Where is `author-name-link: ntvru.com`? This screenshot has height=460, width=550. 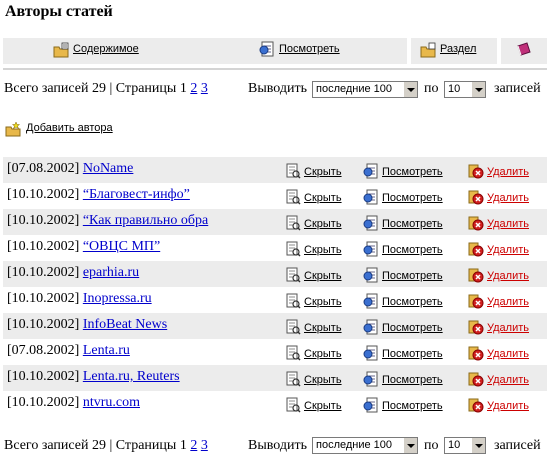
author-name-link: ntvru.com is located at coordinates (111, 402).